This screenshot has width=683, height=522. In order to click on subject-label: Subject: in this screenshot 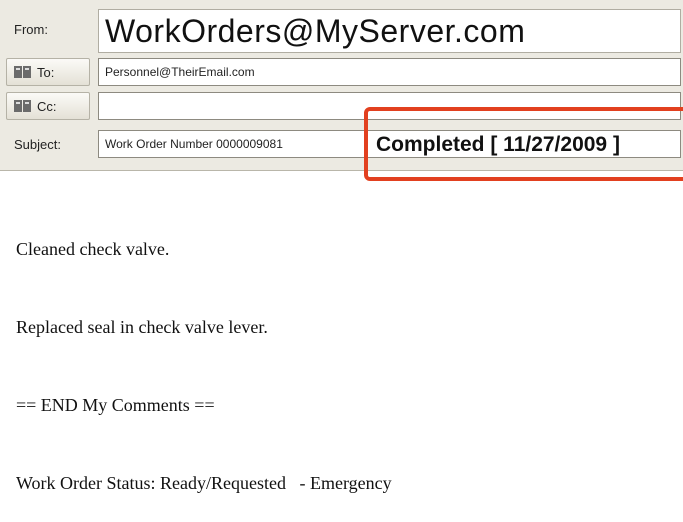, I will do `click(37, 144)`.